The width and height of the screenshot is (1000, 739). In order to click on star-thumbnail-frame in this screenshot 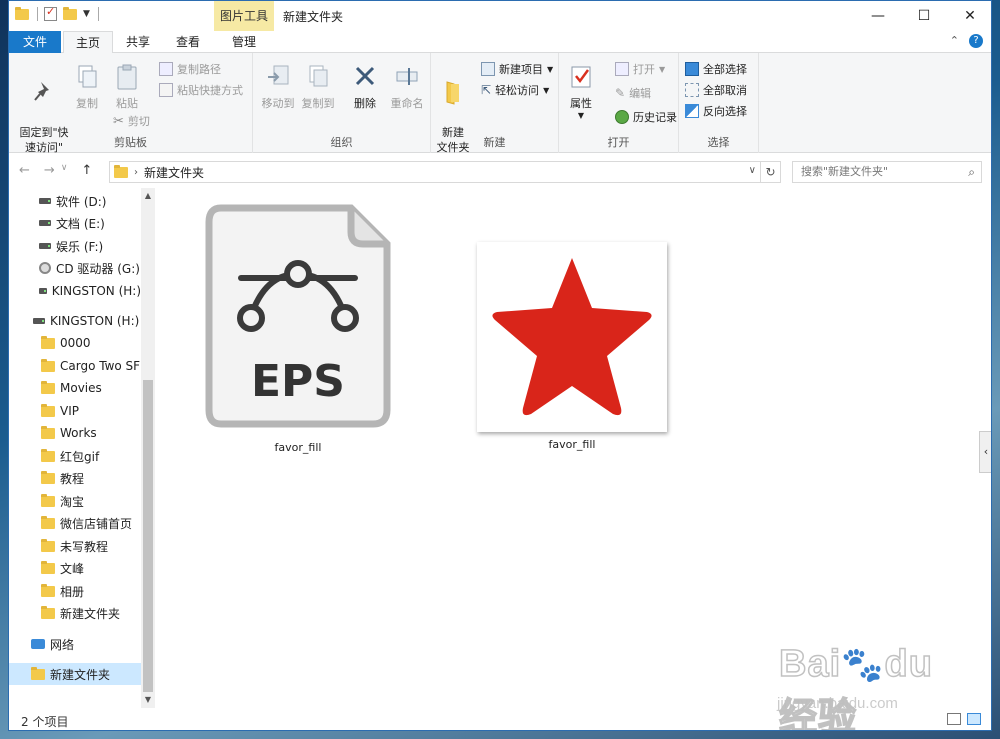, I will do `click(572, 337)`.